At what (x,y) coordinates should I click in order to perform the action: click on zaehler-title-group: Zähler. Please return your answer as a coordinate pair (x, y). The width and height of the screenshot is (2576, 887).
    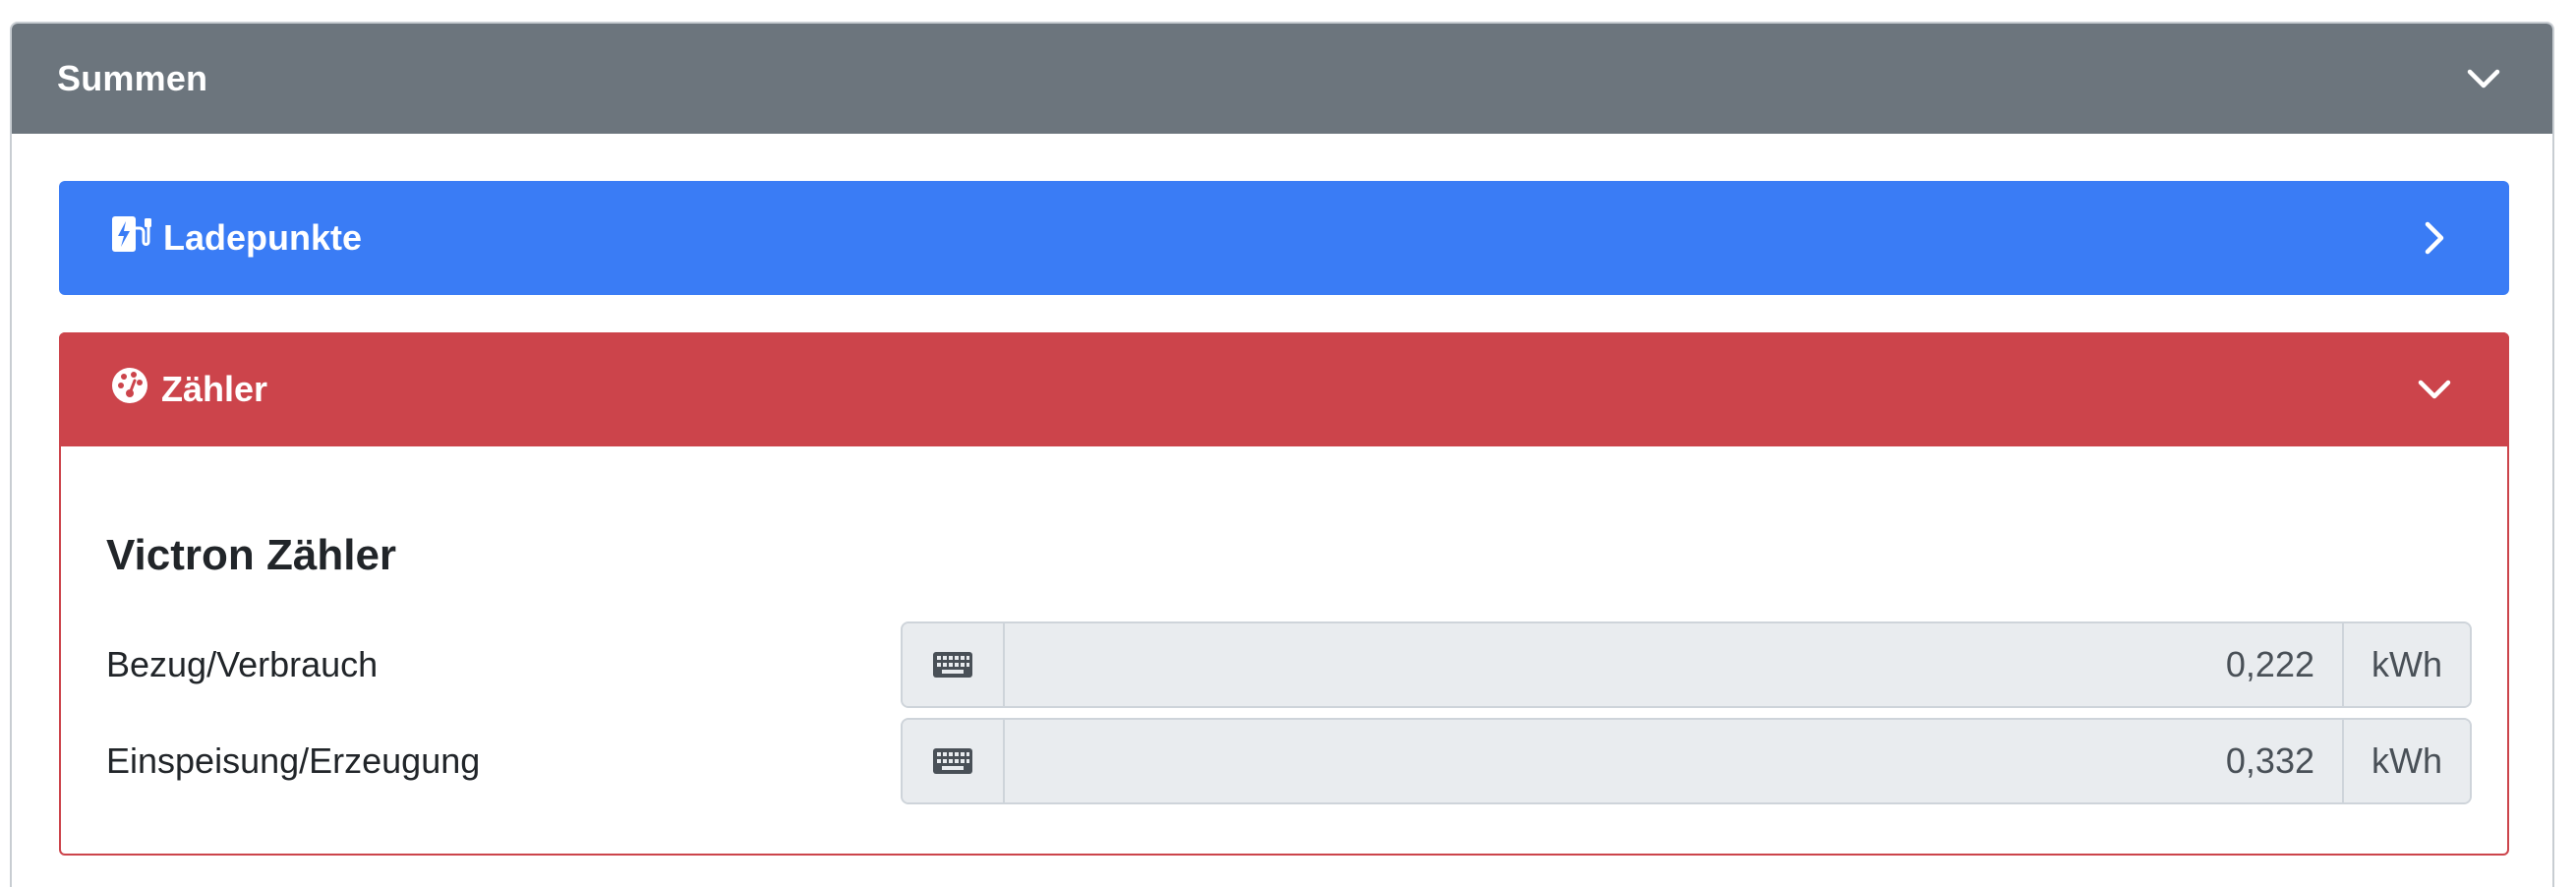
    Looking at the image, I should click on (188, 390).